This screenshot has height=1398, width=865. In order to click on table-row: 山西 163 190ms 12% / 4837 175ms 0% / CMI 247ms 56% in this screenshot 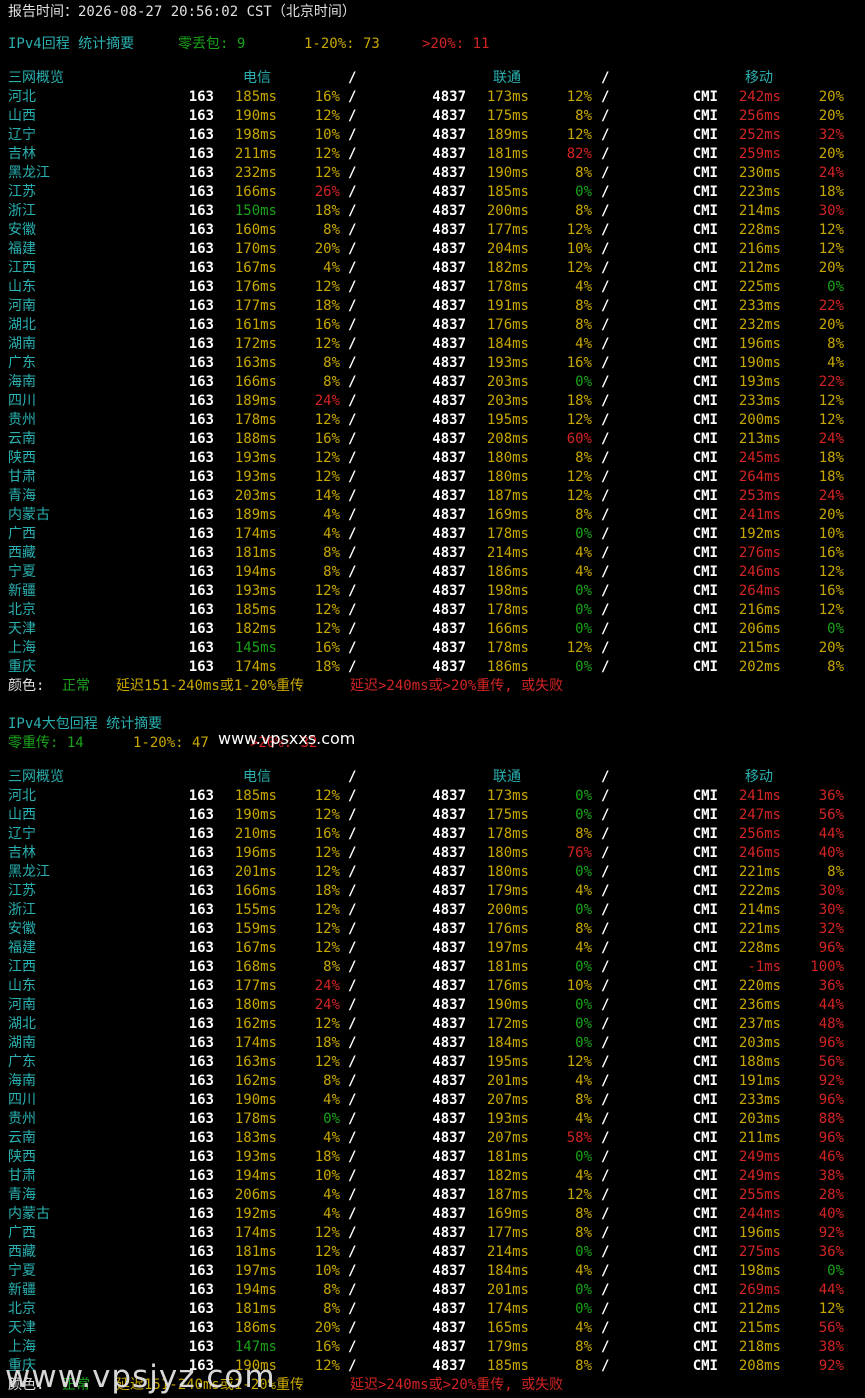, I will do `click(432, 815)`.